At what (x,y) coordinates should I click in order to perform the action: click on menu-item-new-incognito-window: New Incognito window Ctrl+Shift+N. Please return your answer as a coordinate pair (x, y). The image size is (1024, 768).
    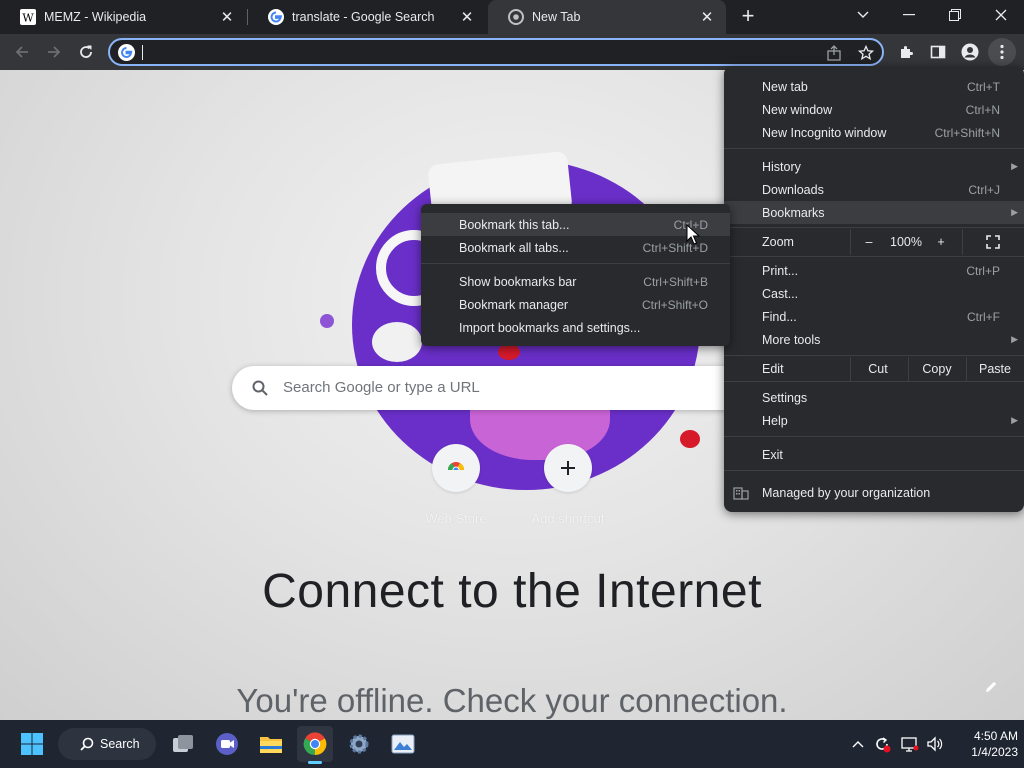
    Looking at the image, I should click on (874, 132).